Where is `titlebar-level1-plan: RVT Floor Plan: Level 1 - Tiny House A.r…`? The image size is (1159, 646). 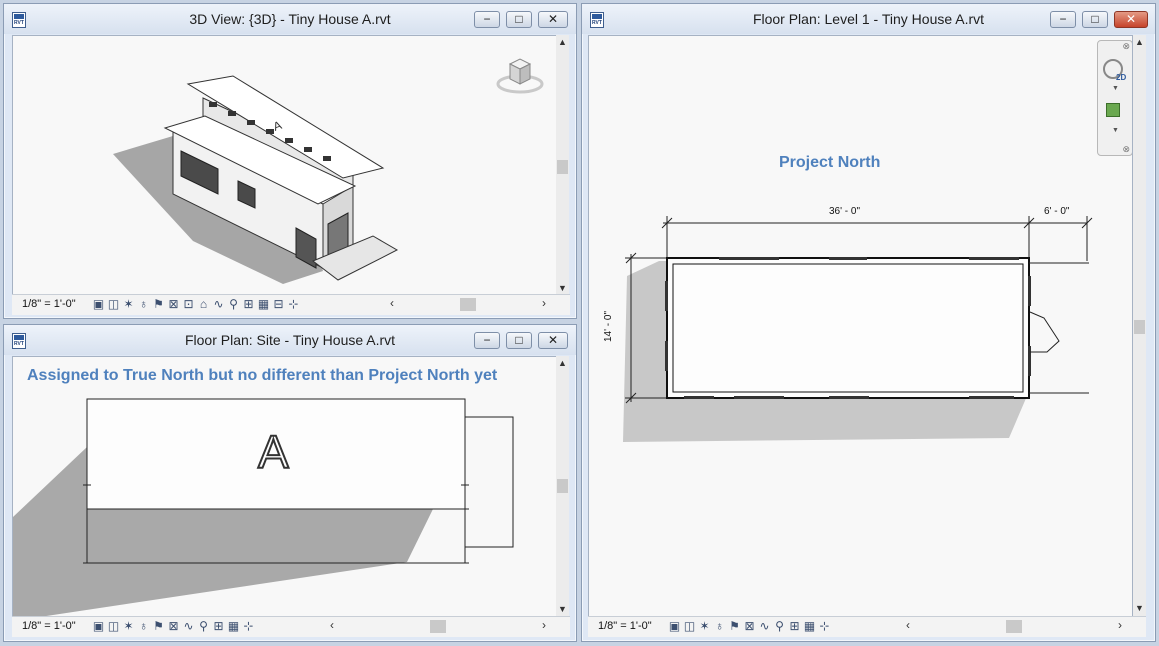 titlebar-level1-plan: RVT Floor Plan: Level 1 - Tiny House A.r… is located at coordinates (868, 19).